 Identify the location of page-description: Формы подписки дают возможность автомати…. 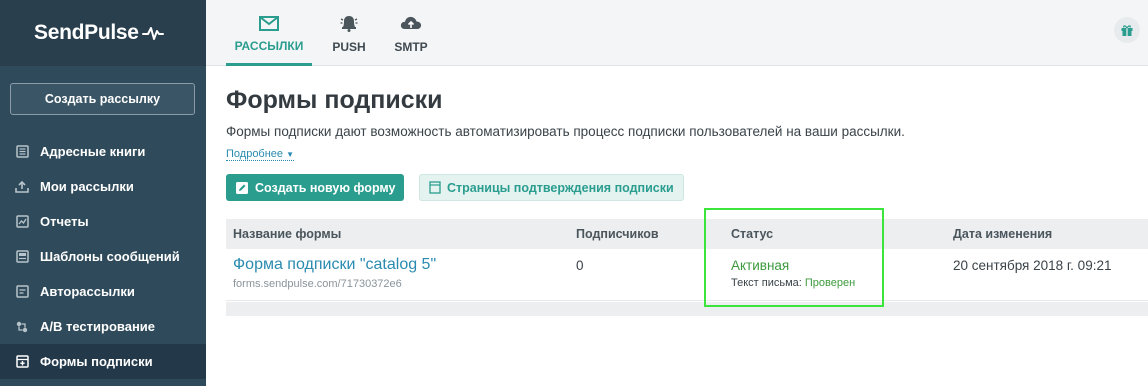
(565, 131).